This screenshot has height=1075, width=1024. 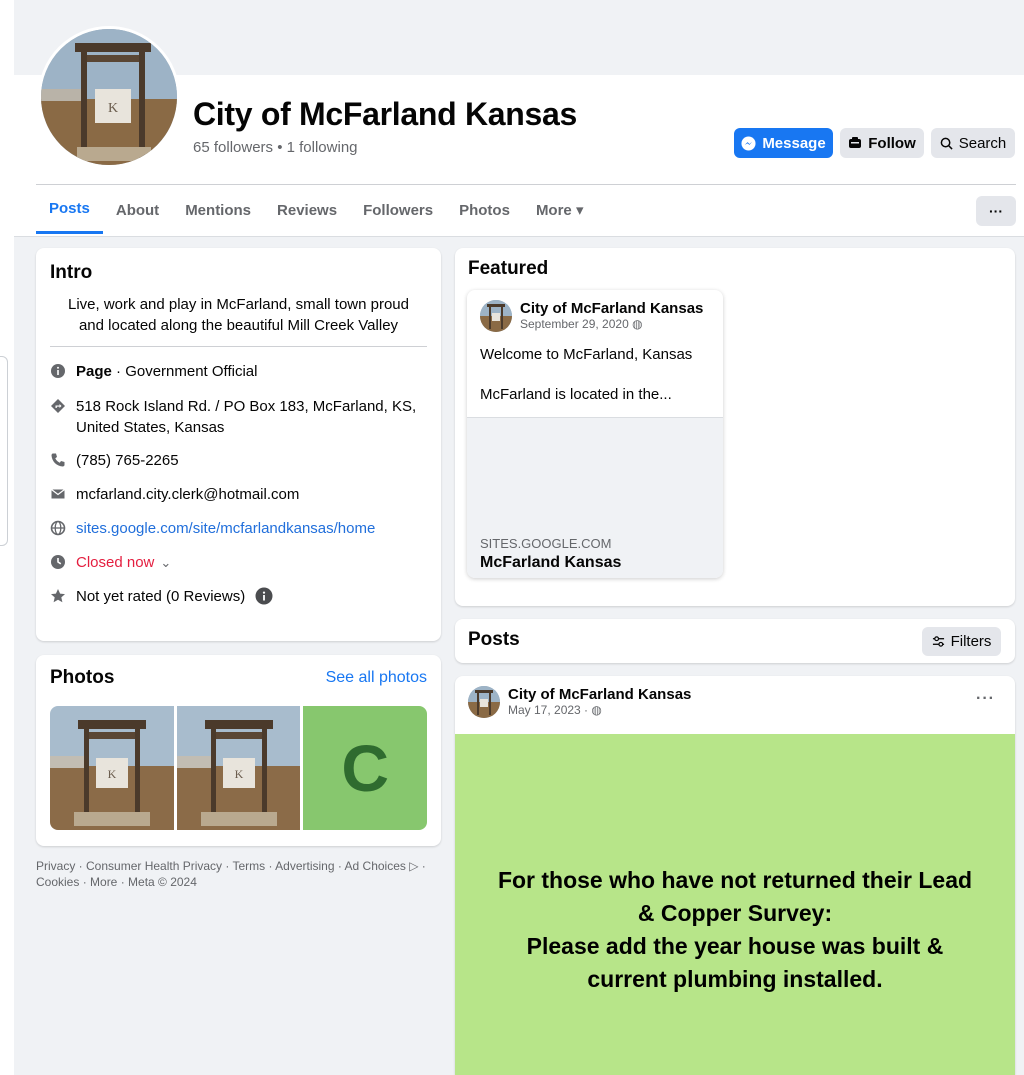 I want to click on profile-avatar: K, so click(x=109, y=97).